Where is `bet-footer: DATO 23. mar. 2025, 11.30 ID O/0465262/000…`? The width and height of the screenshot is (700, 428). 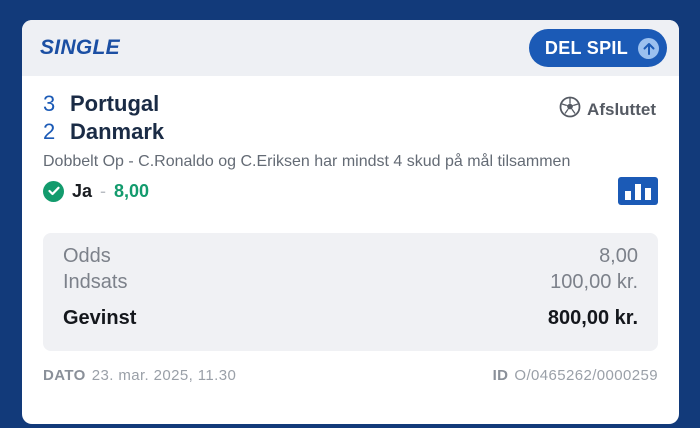 bet-footer: DATO 23. mar. 2025, 11.30 ID O/0465262/000… is located at coordinates (350, 375).